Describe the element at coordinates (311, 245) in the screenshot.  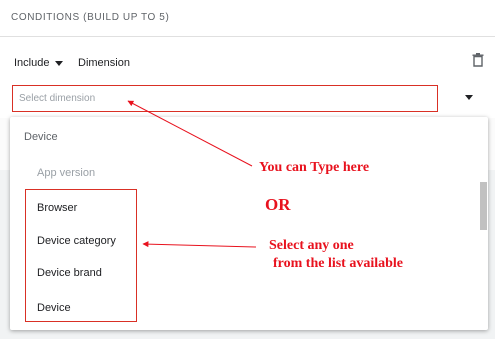
I see `annotation-select-line1: Select any one` at that location.